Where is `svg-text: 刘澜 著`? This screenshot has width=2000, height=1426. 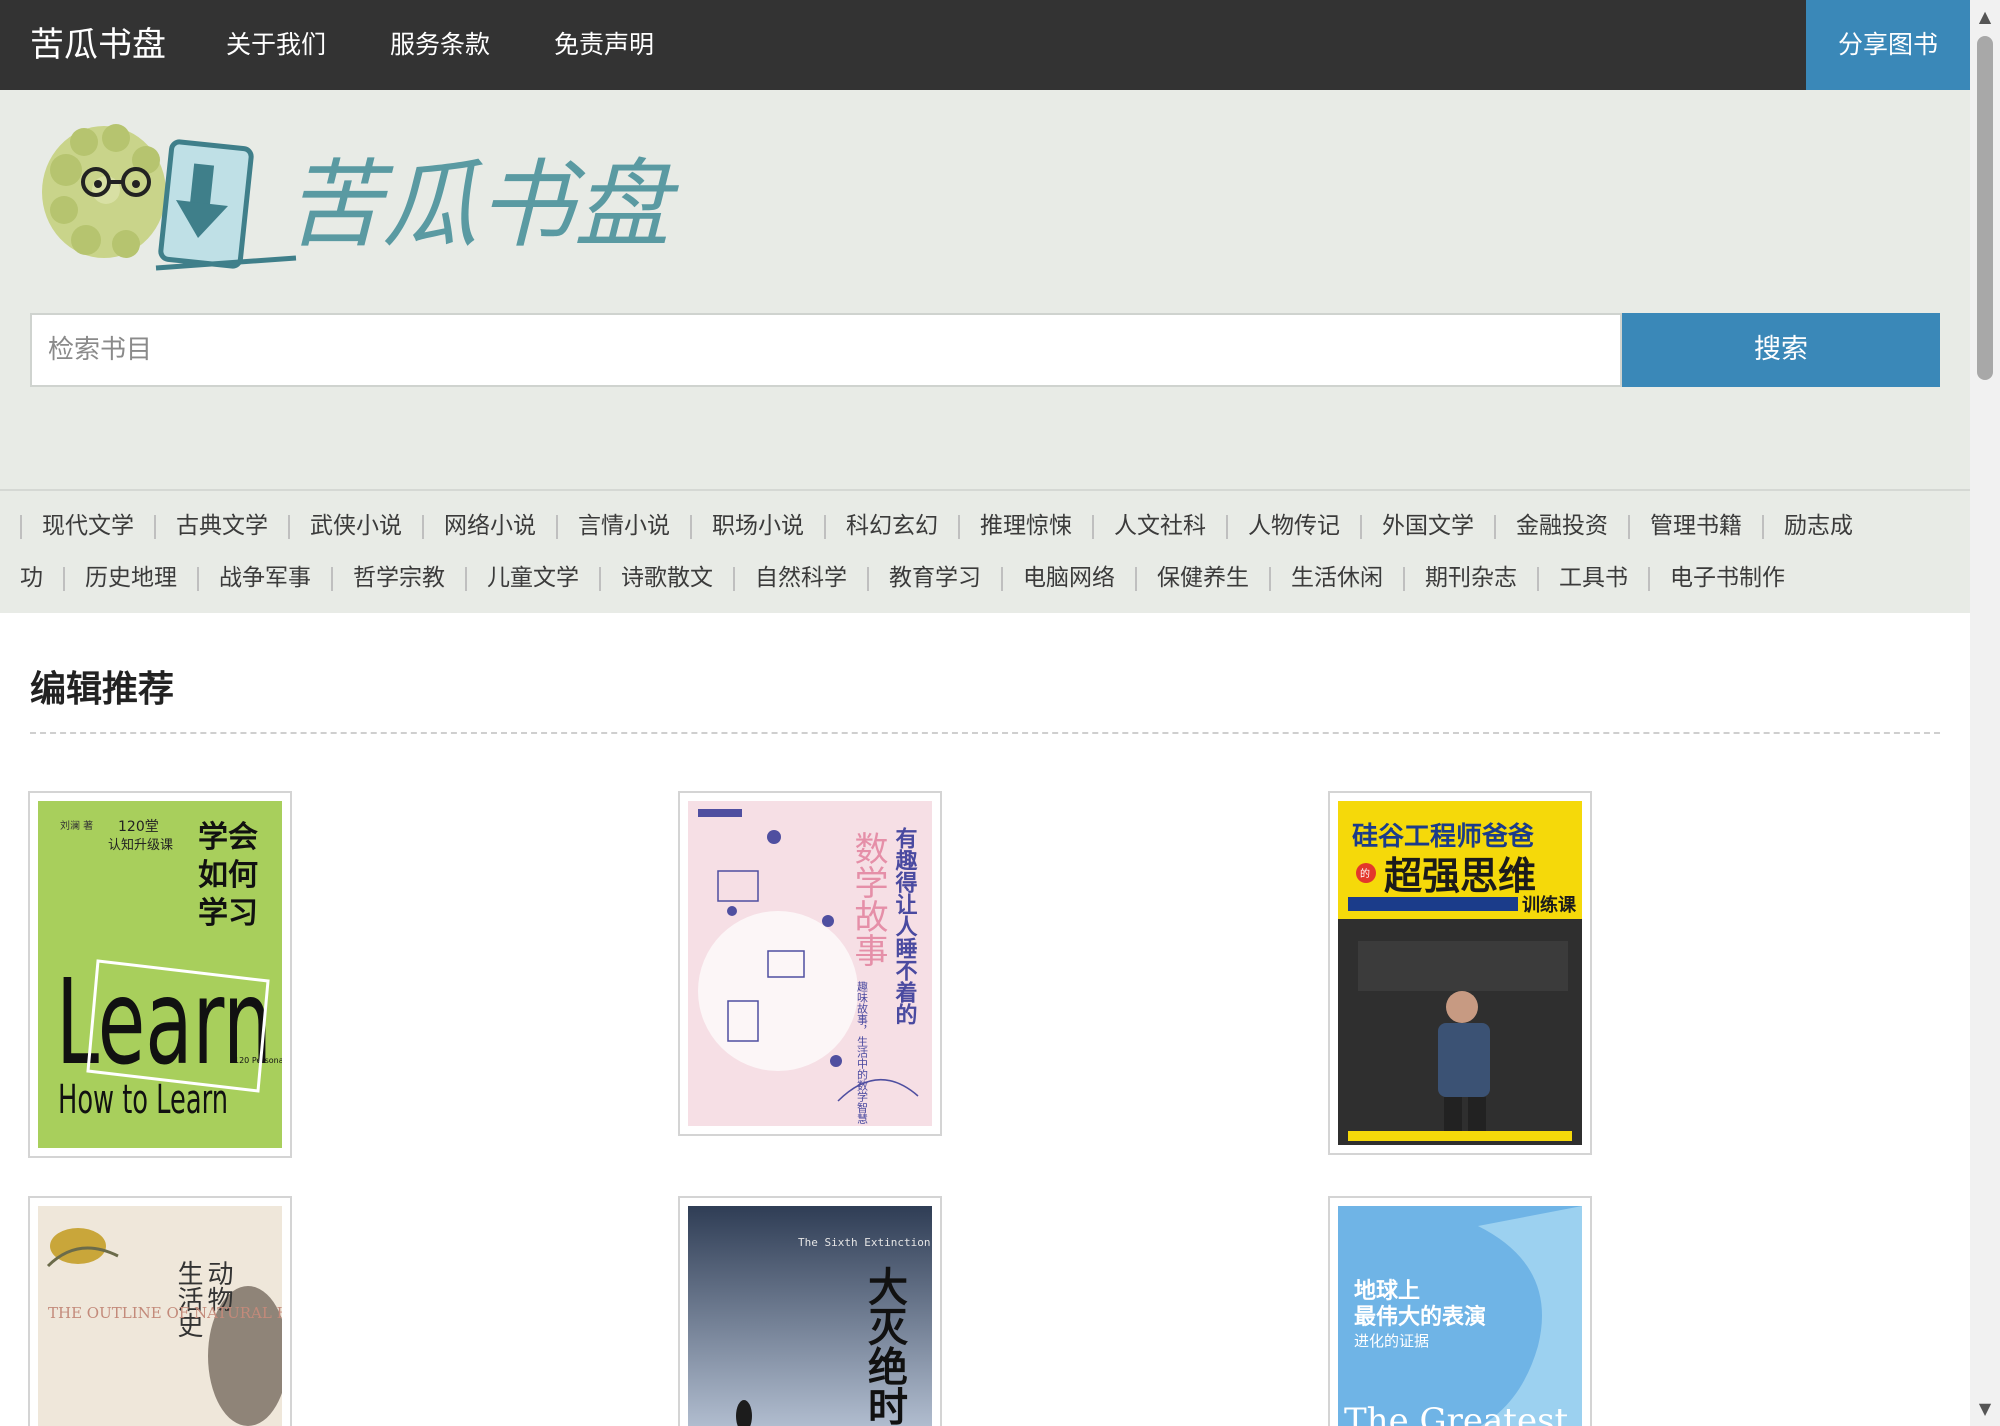 svg-text: 刘澜 著 is located at coordinates (76, 825).